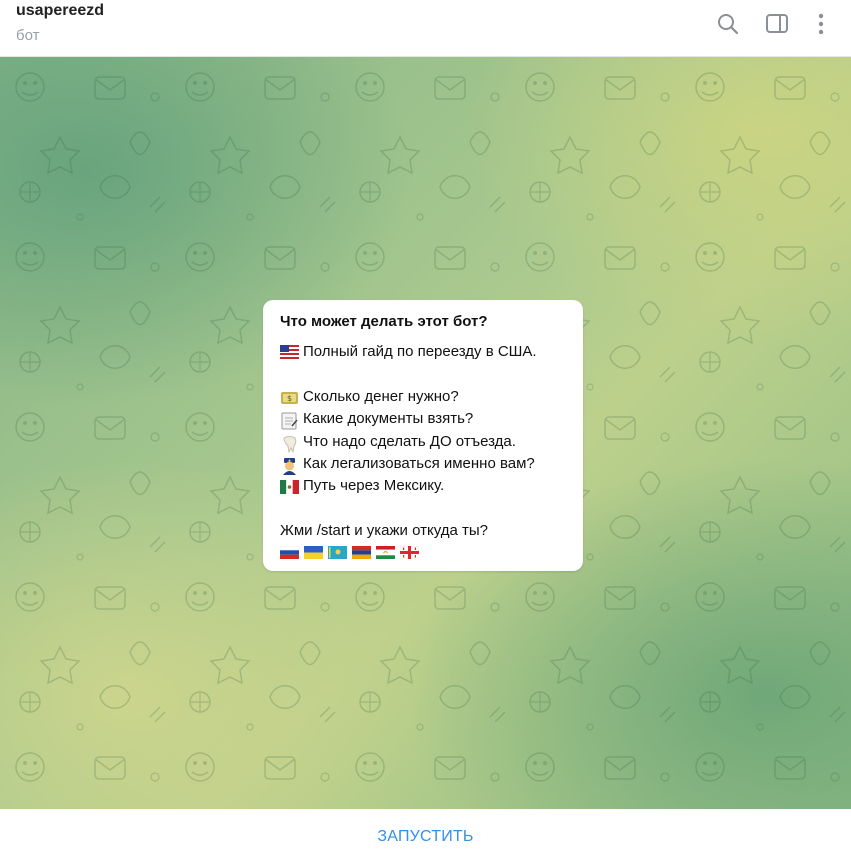  Describe the element at coordinates (384, 321) in the screenshot. I see `message-title: Что может делать этот бот?` at that location.